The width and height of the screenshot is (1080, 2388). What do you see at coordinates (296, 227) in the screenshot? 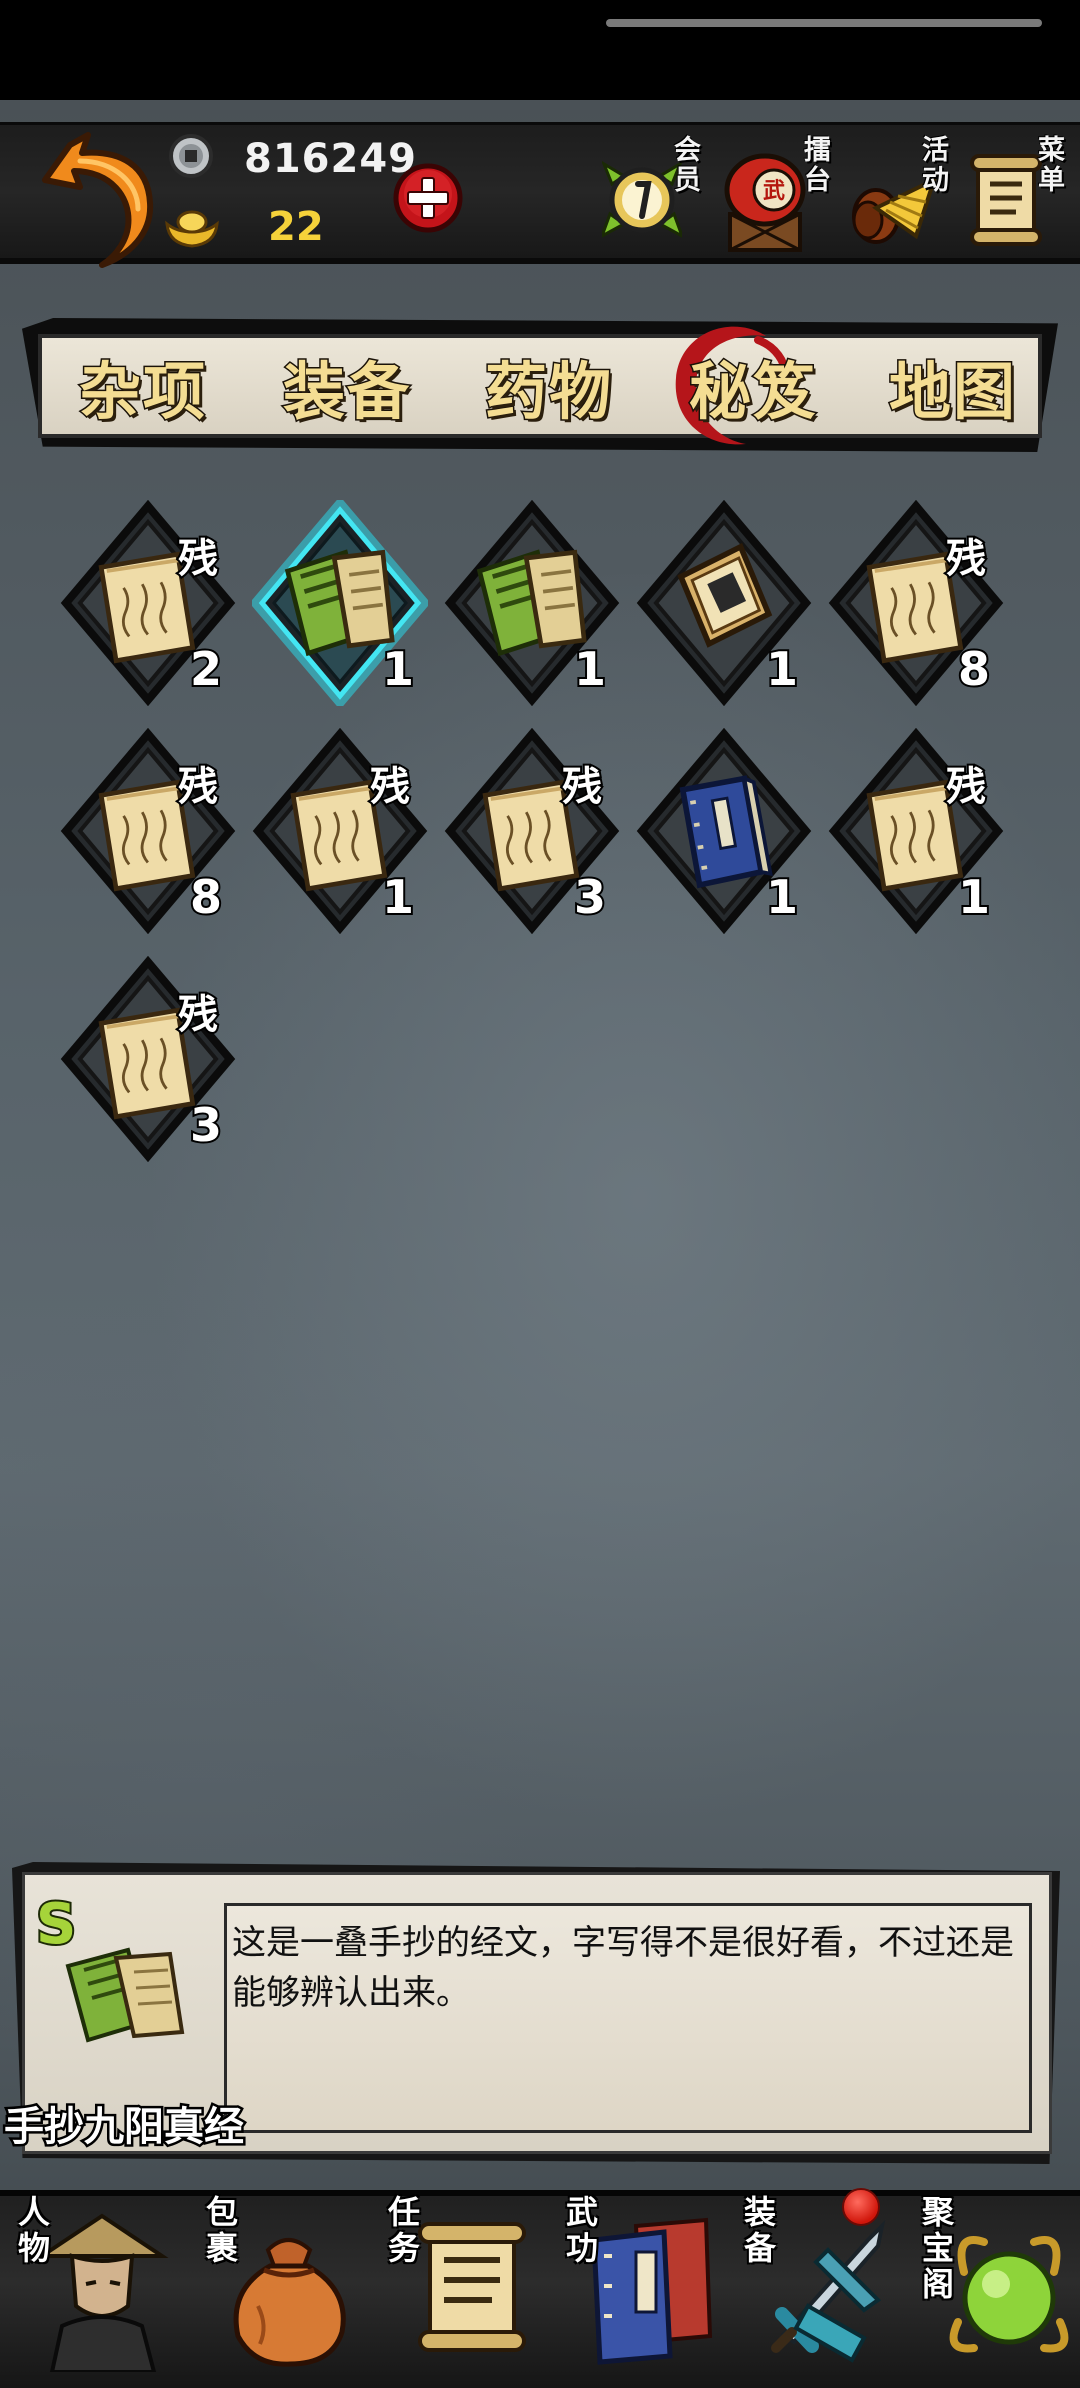
I see `gold-amount: 22` at bounding box center [296, 227].